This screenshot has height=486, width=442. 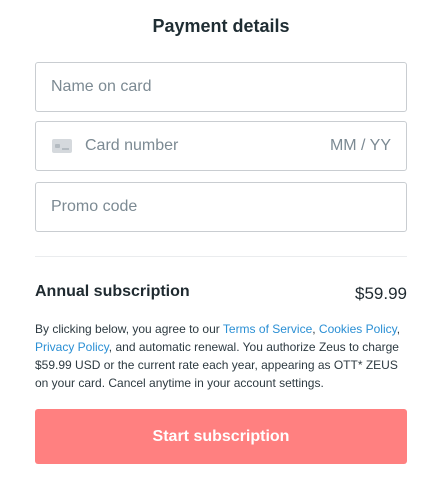 What do you see at coordinates (221, 26) in the screenshot?
I see `page-title: Payment details` at bounding box center [221, 26].